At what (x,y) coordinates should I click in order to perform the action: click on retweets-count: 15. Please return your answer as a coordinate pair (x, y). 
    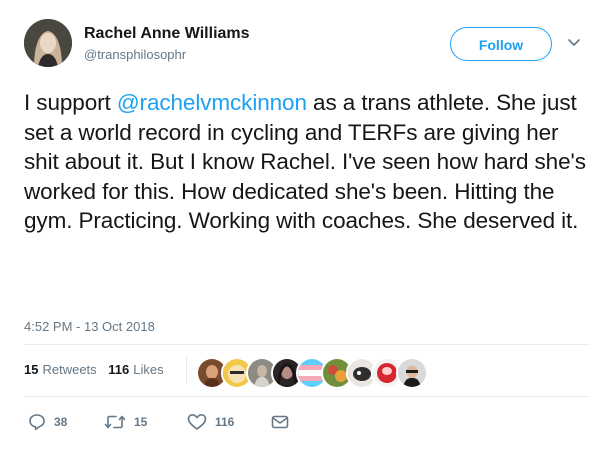
    Looking at the image, I should click on (31, 369).